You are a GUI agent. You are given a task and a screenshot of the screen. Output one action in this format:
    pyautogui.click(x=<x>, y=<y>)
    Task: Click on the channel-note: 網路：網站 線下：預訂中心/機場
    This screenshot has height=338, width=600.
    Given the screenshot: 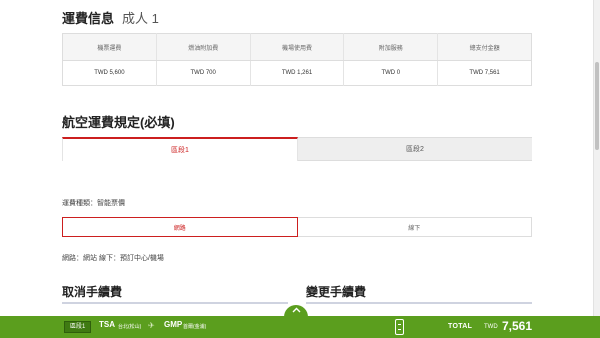 What is the action you would take?
    pyautogui.click(x=113, y=258)
    